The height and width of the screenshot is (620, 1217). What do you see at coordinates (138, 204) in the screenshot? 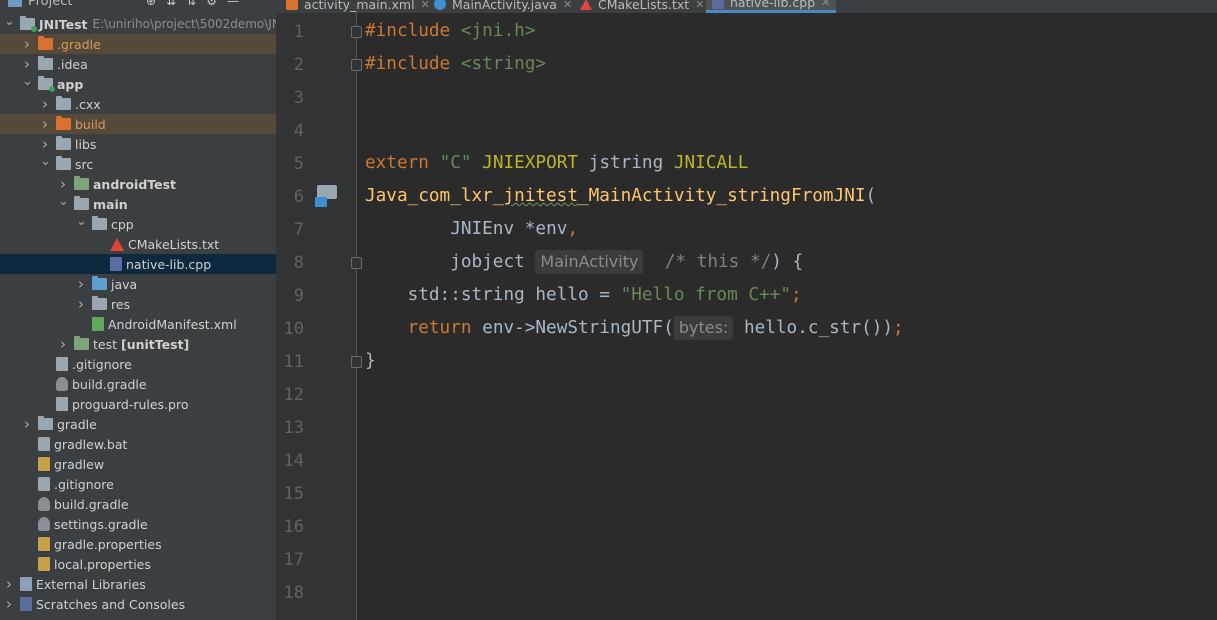
I see `tree-item: ⌄ main` at bounding box center [138, 204].